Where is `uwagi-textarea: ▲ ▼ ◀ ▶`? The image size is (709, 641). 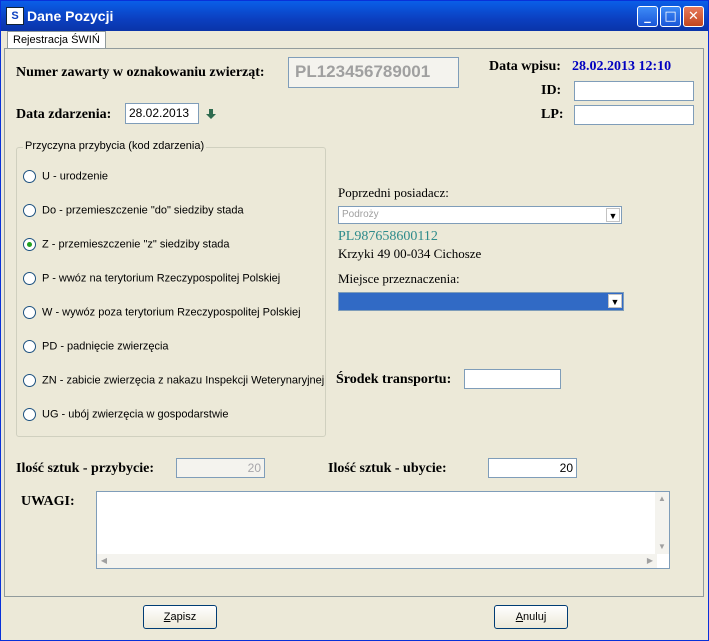 uwagi-textarea: ▲ ▼ ◀ ▶ is located at coordinates (383, 530).